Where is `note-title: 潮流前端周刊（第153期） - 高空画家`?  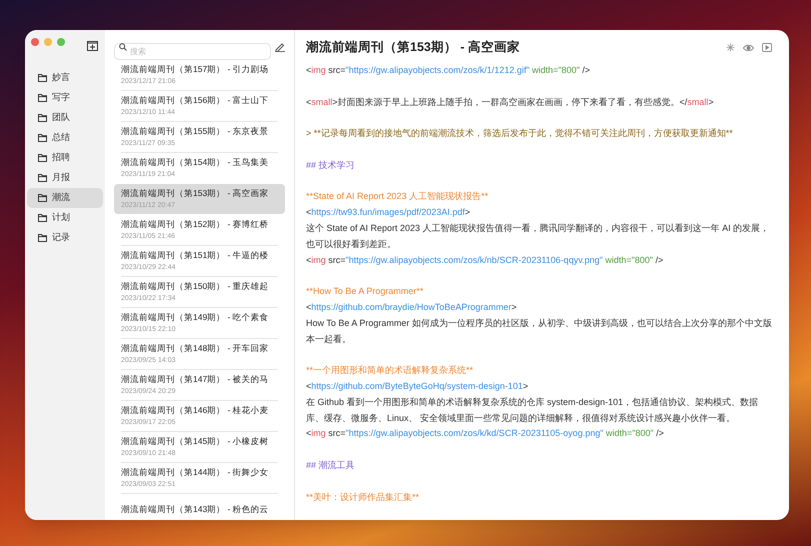 note-title: 潮流前端周刊（第153期） - 高空画家 is located at coordinates (413, 47).